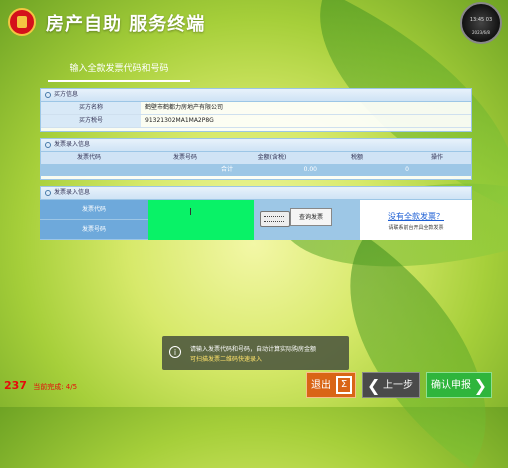 The image size is (508, 468). I want to click on col-action: 操作, so click(436, 157).